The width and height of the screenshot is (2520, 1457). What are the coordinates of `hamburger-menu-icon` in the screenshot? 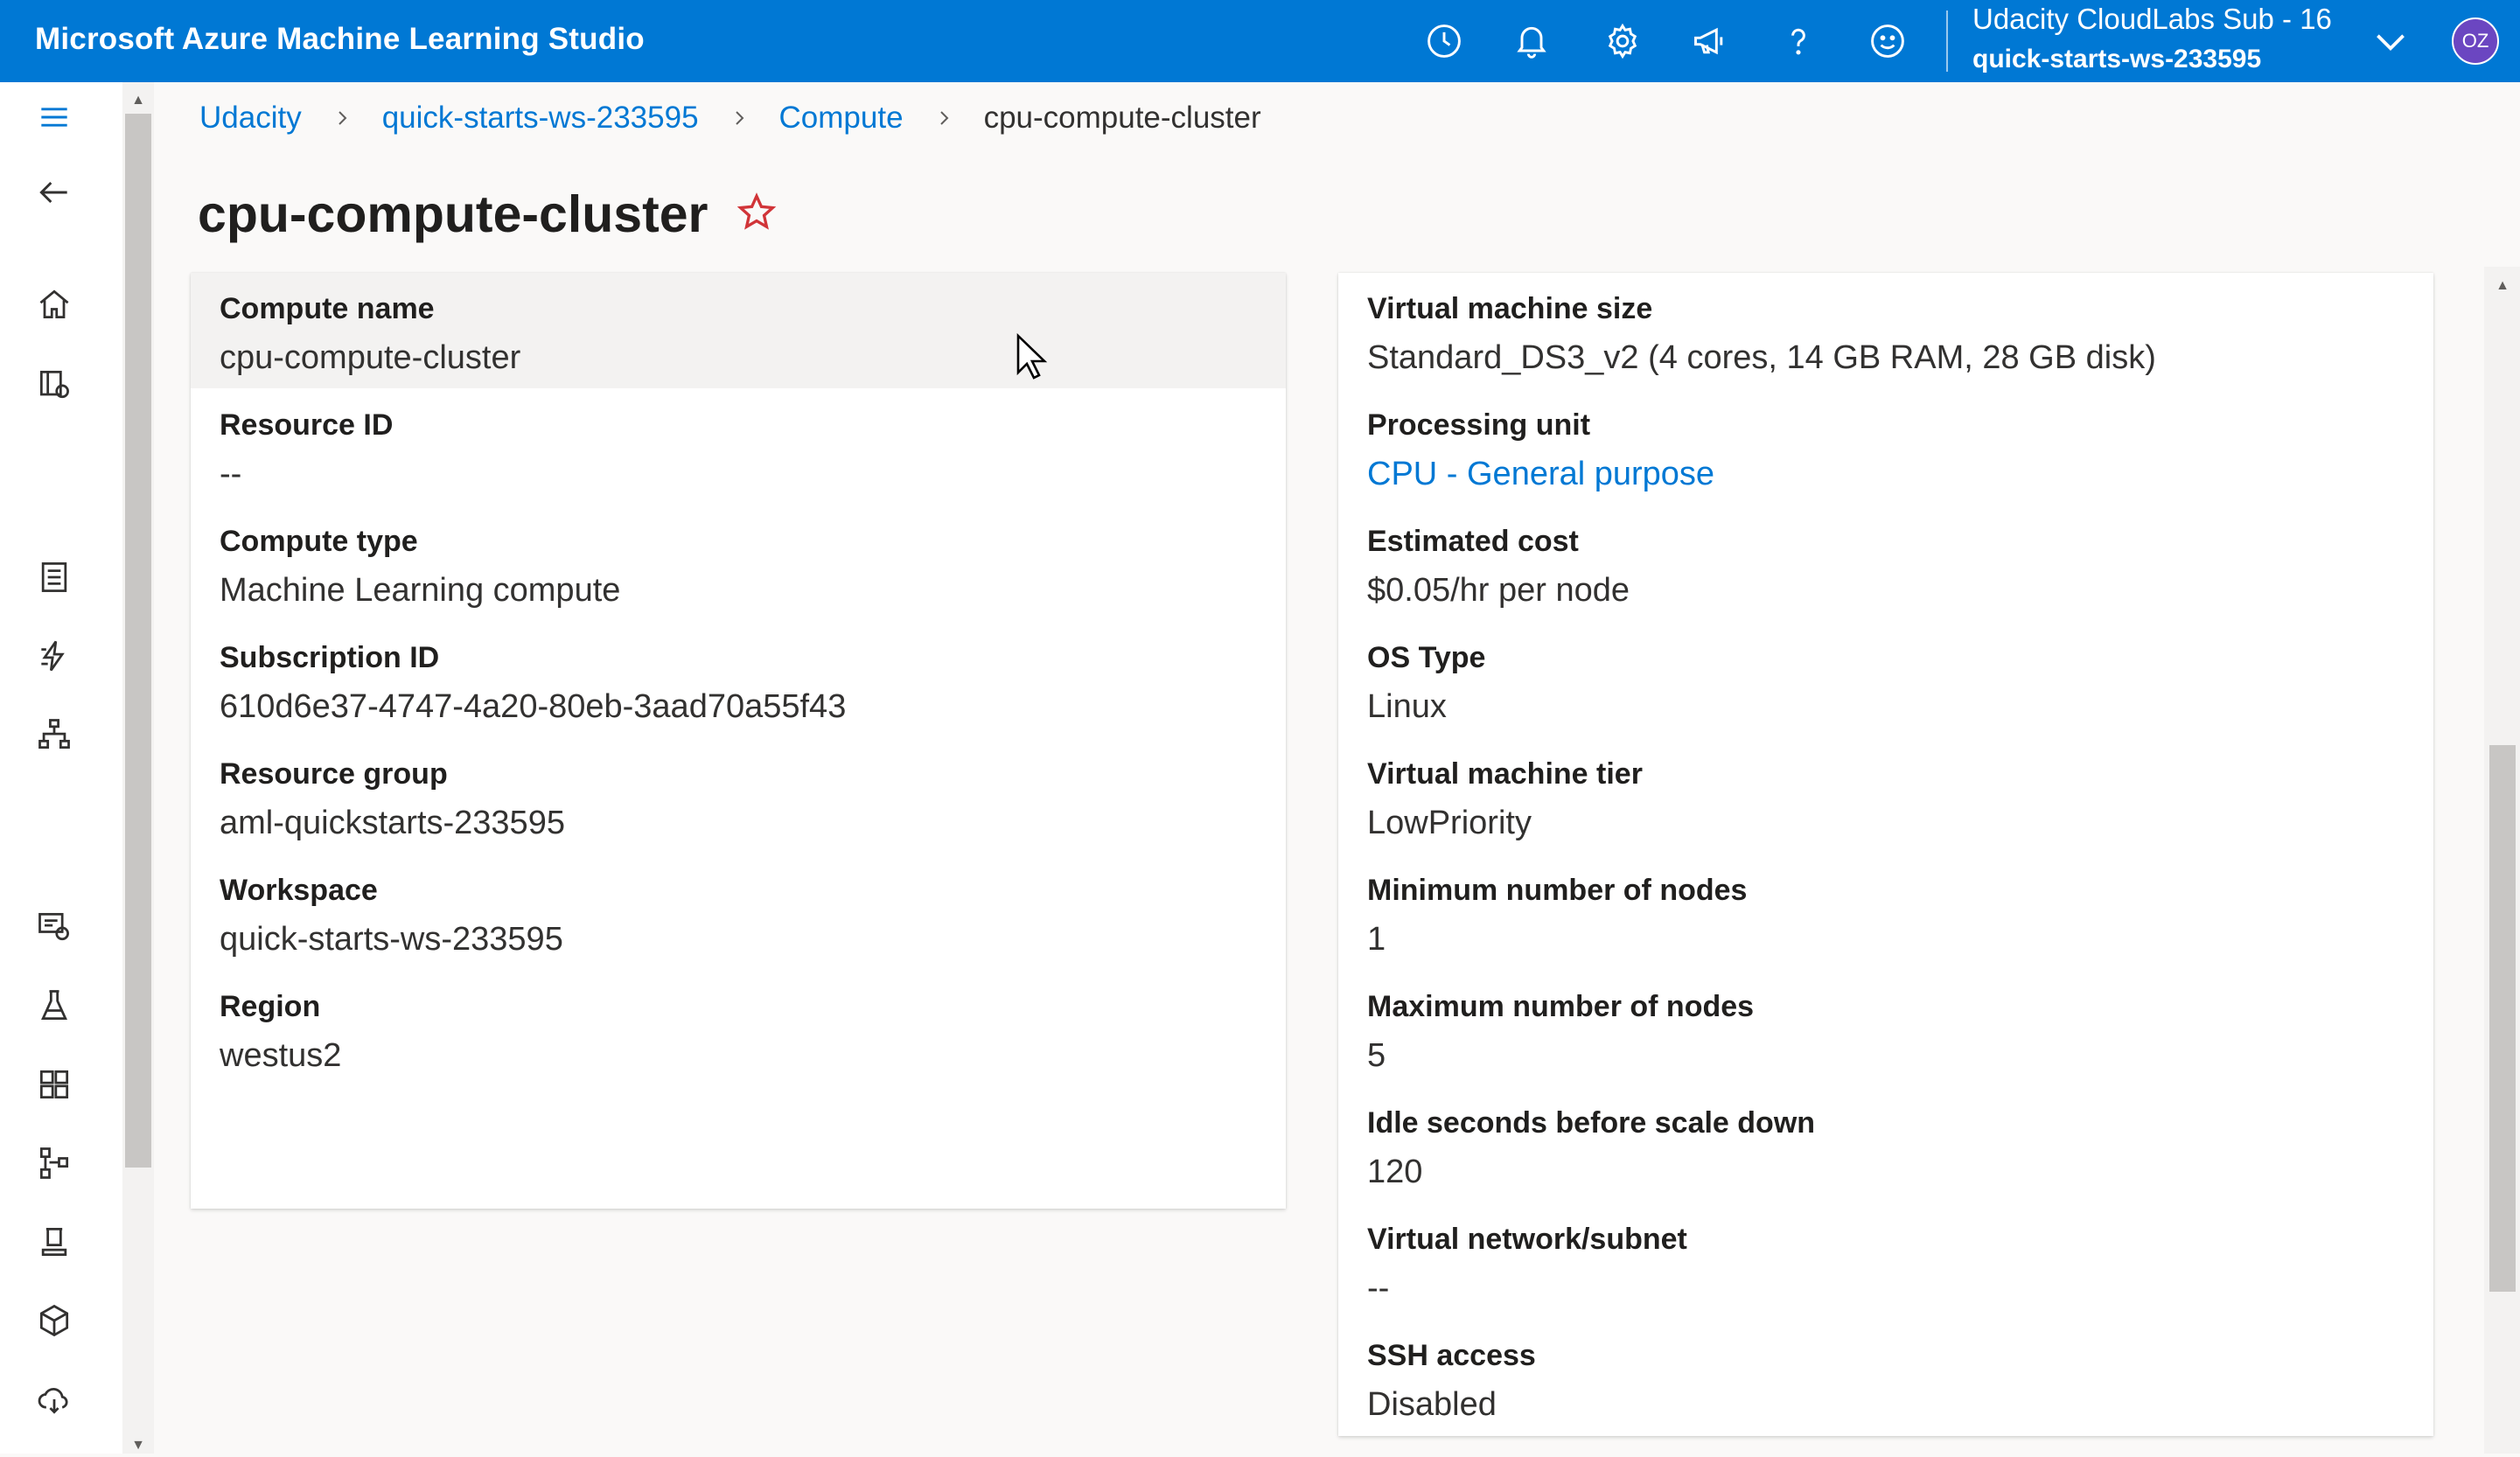 It's located at (54, 117).